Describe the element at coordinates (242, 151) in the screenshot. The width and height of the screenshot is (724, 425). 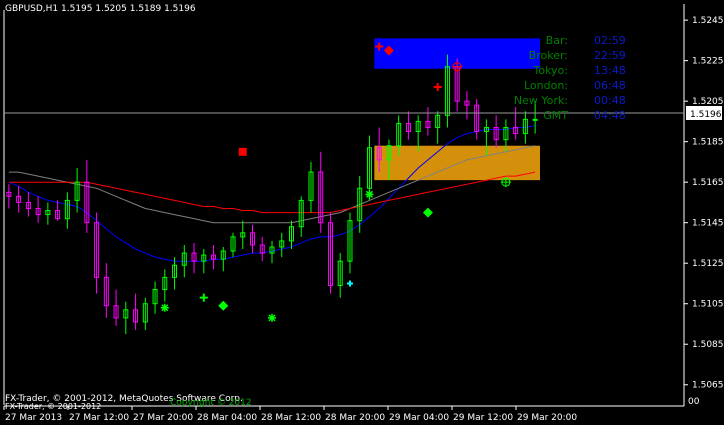
I see `signal-square` at that location.